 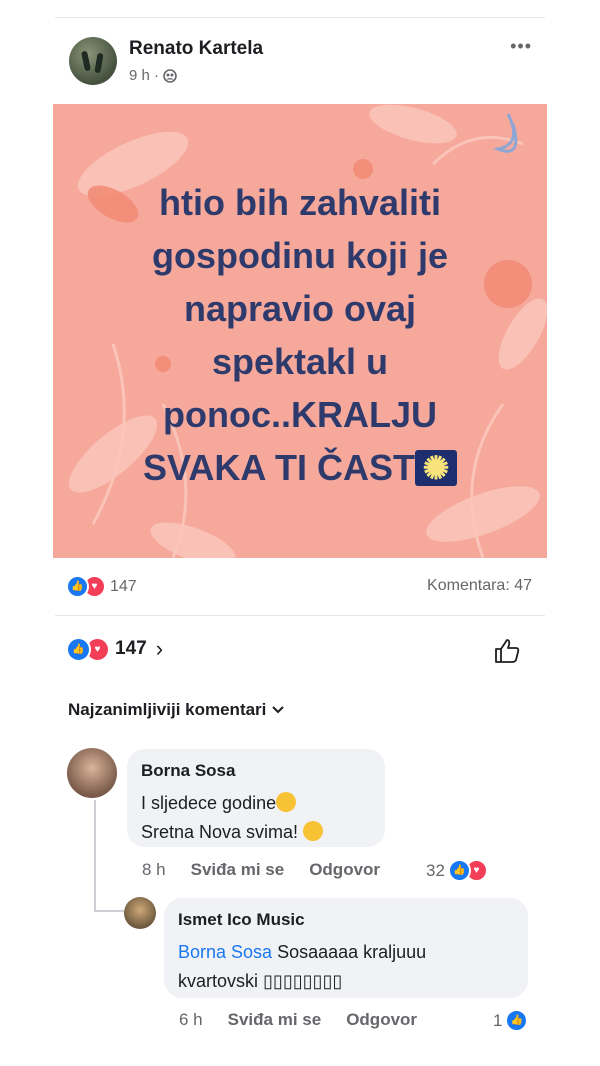 What do you see at coordinates (167, 709) in the screenshot?
I see `comments-sort-label: Najzanimljiviji komentari` at bounding box center [167, 709].